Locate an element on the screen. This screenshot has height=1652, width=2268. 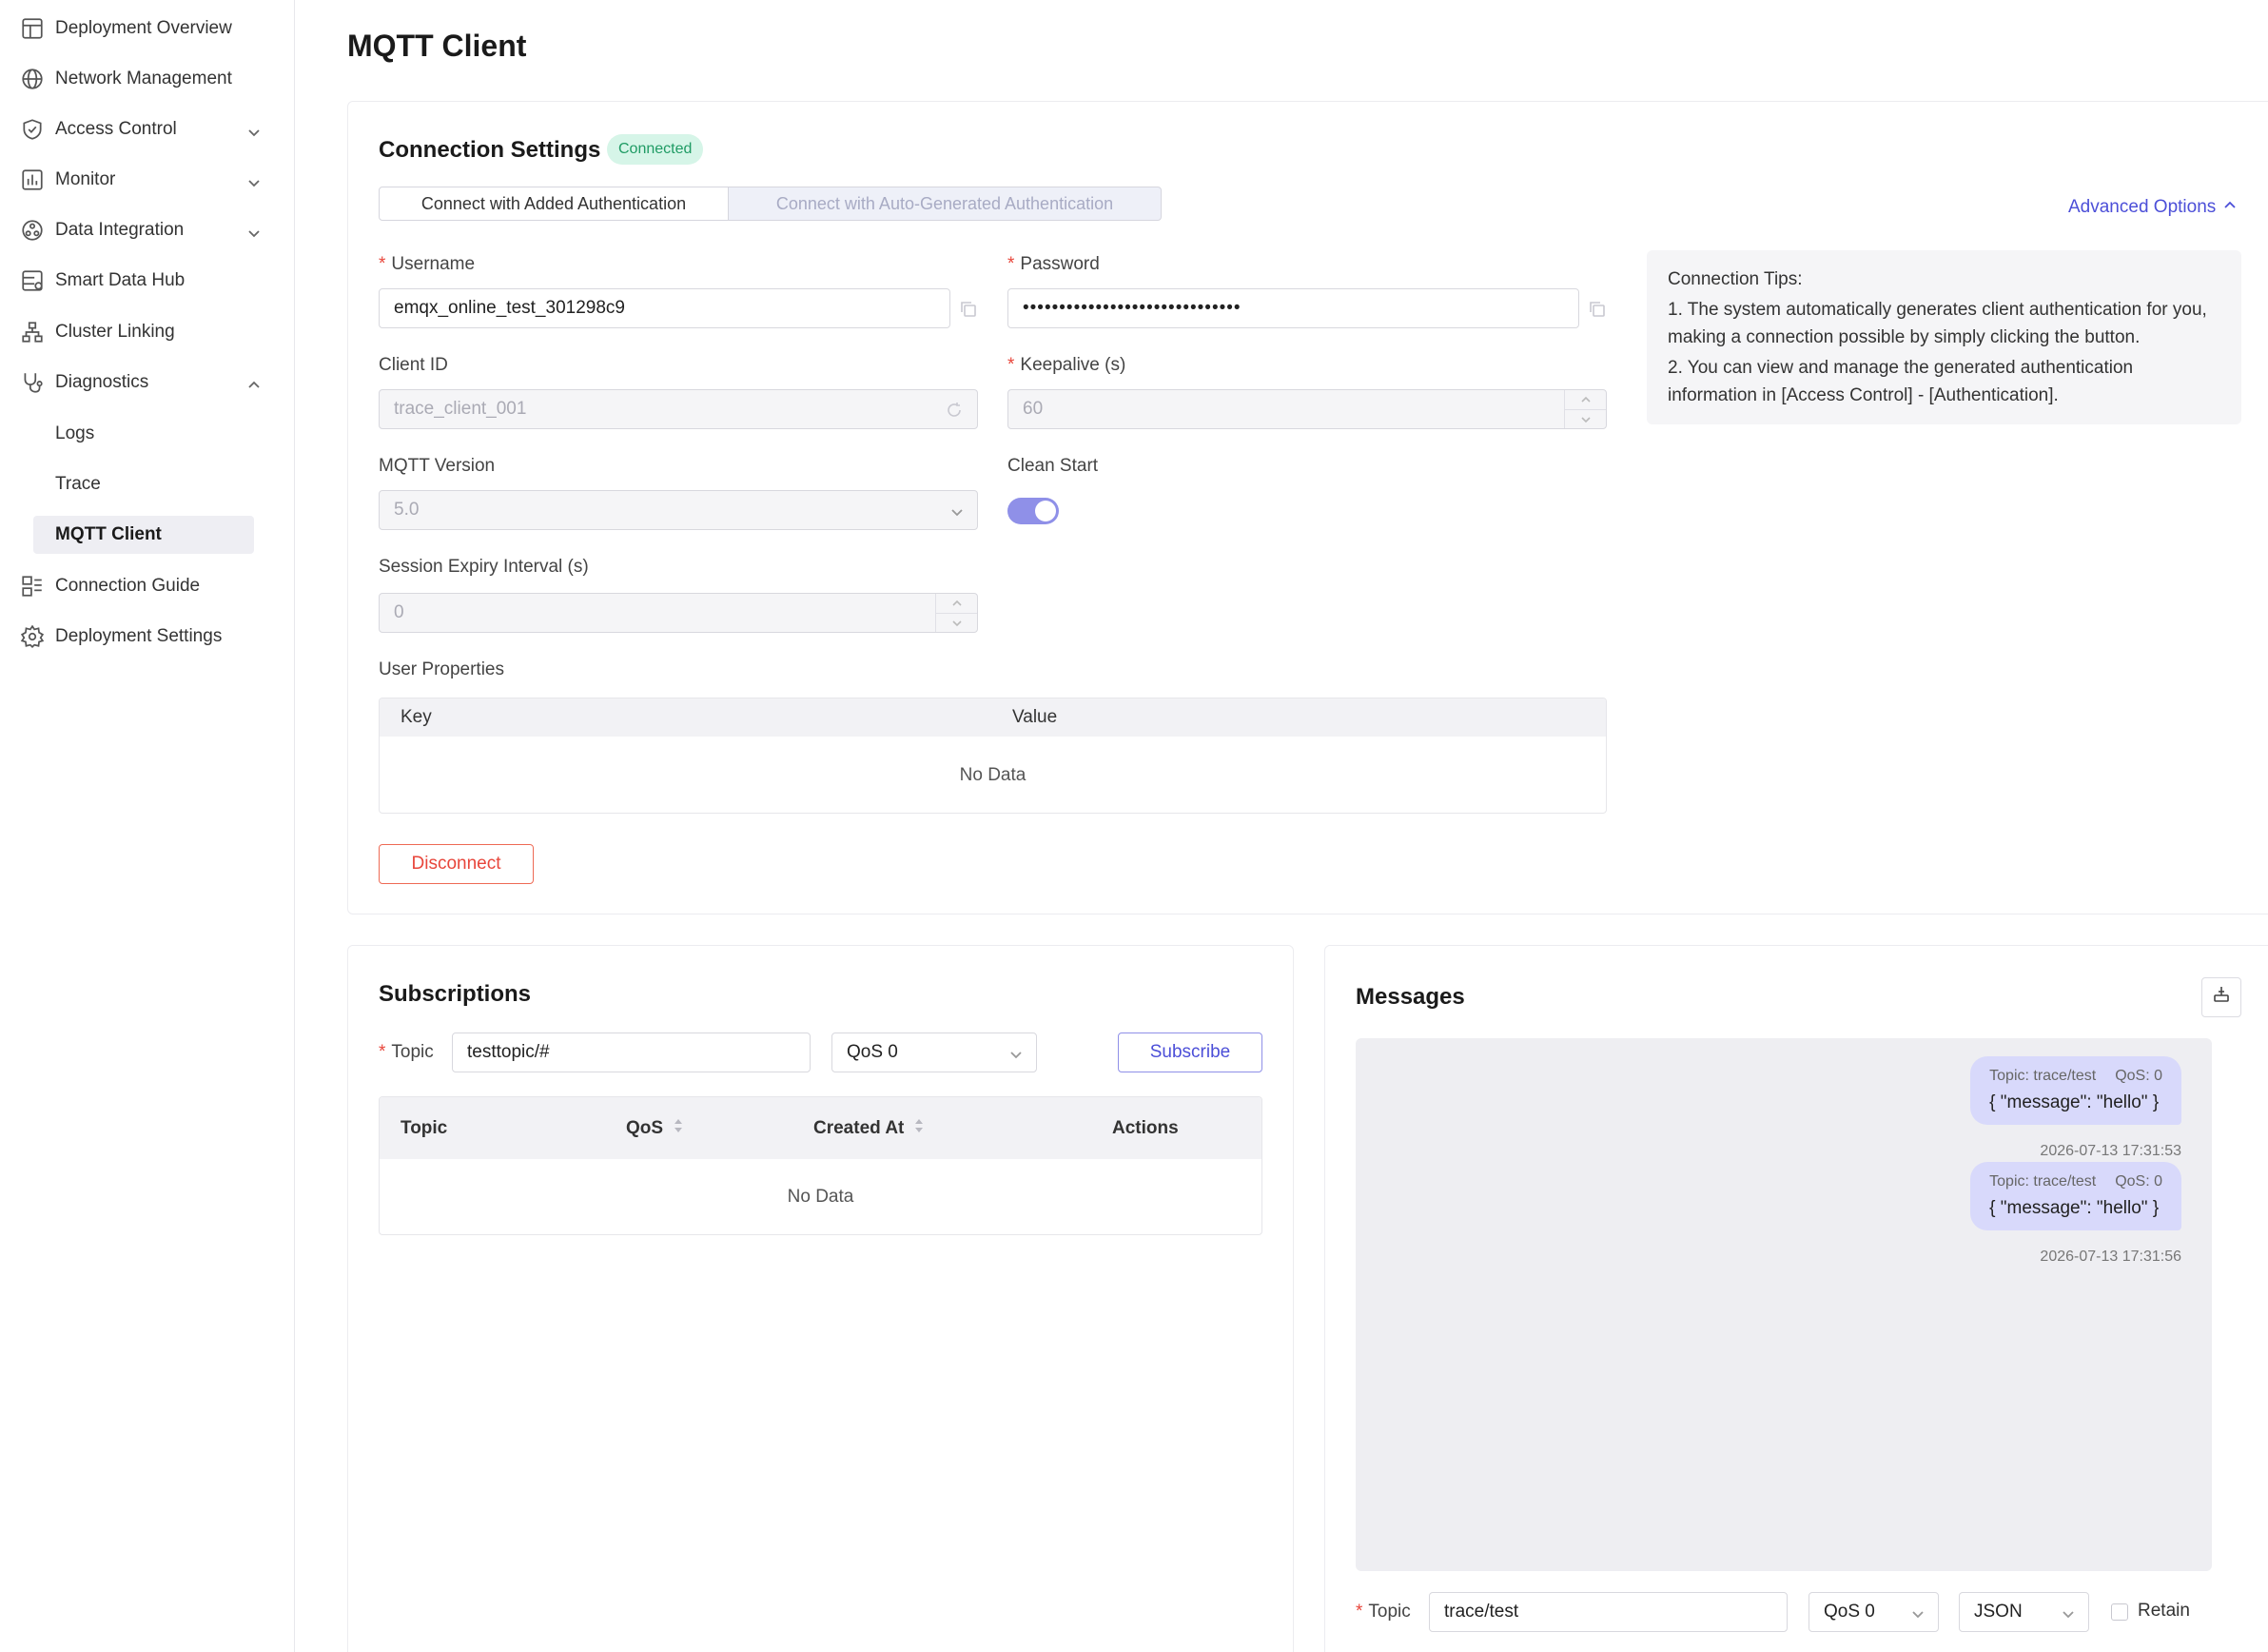
clear-messages-button is located at coordinates (2221, 997).